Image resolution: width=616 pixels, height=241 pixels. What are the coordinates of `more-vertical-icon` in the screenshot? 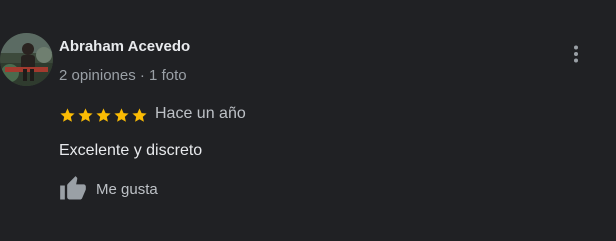 It's located at (576, 54).